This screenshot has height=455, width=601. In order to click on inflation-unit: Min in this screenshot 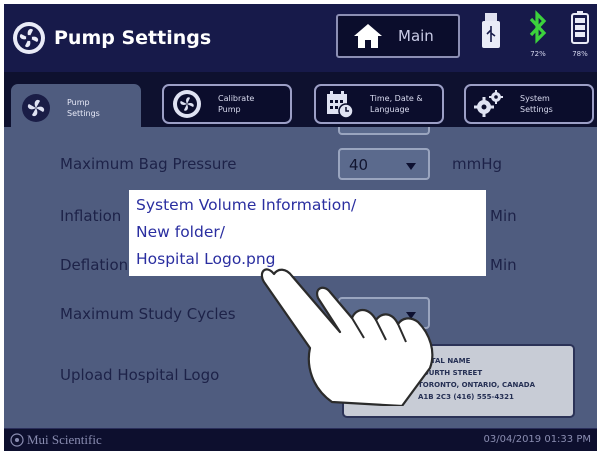, I will do `click(503, 216)`.